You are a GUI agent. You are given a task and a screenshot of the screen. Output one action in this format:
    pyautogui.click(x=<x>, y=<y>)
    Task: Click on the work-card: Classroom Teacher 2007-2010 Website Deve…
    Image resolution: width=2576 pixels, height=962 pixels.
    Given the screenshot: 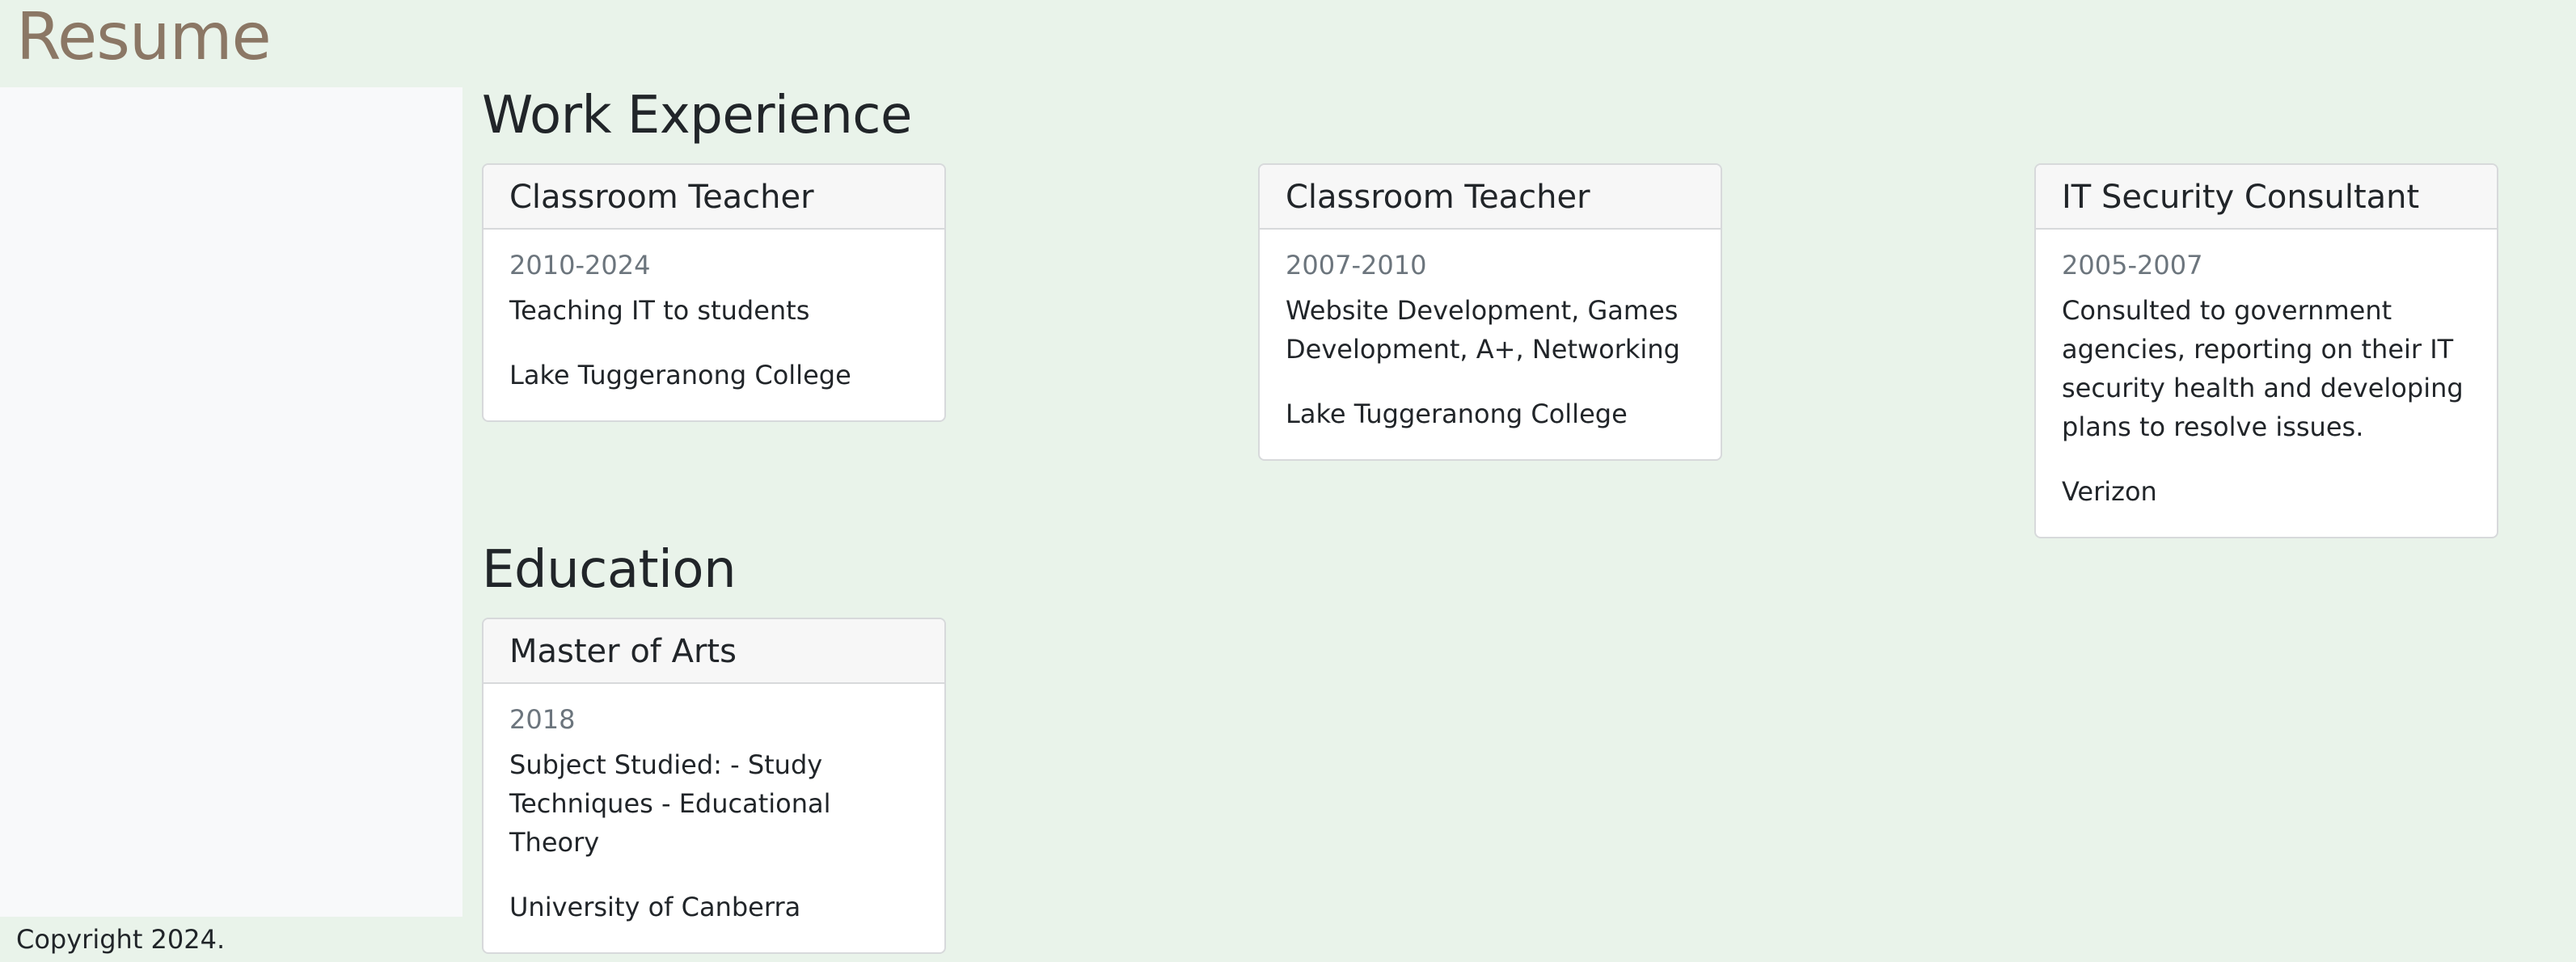 What is the action you would take?
    pyautogui.click(x=1490, y=312)
    